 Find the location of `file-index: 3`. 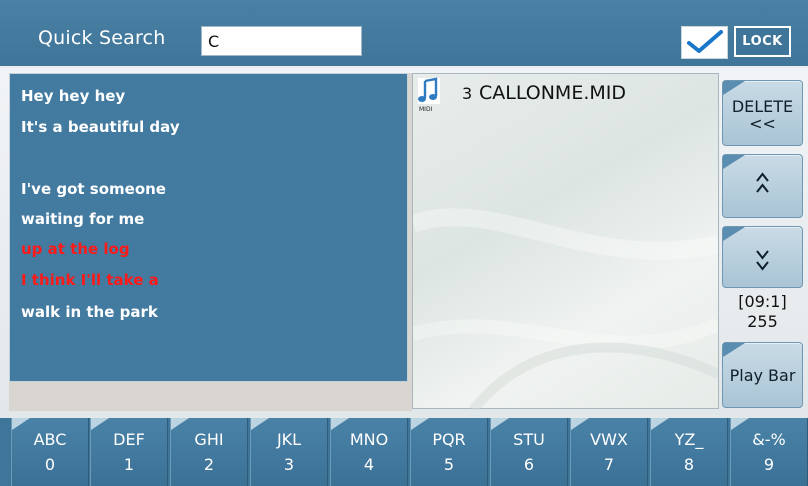

file-index: 3 is located at coordinates (467, 93).